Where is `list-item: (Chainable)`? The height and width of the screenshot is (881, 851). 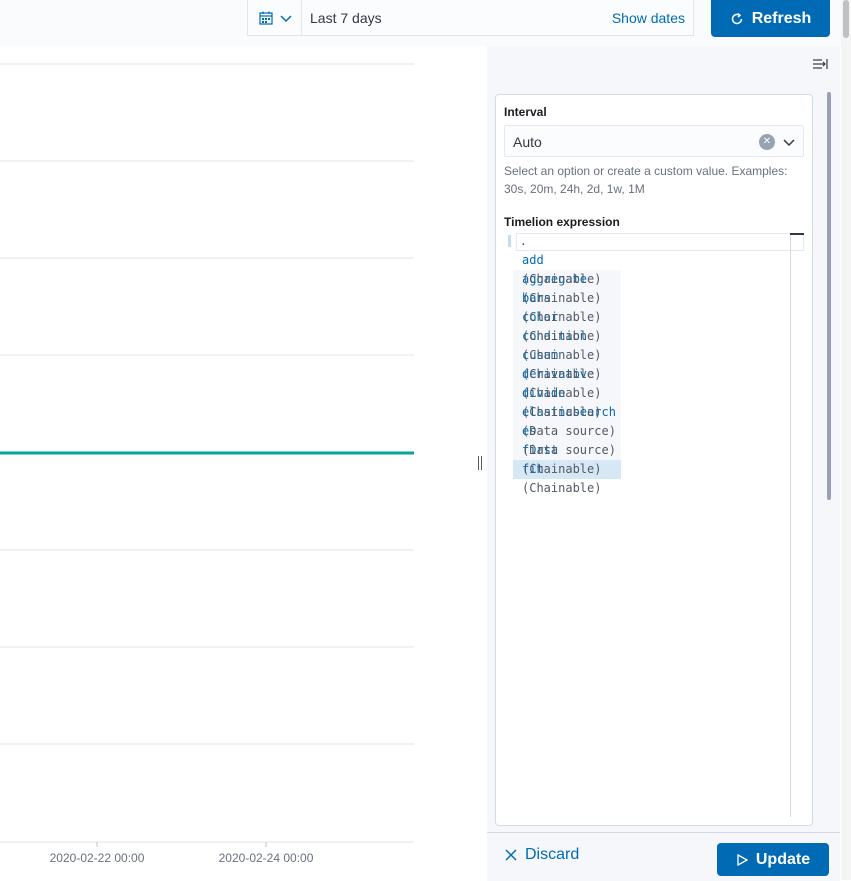
list-item: (Chainable) is located at coordinates (567, 488).